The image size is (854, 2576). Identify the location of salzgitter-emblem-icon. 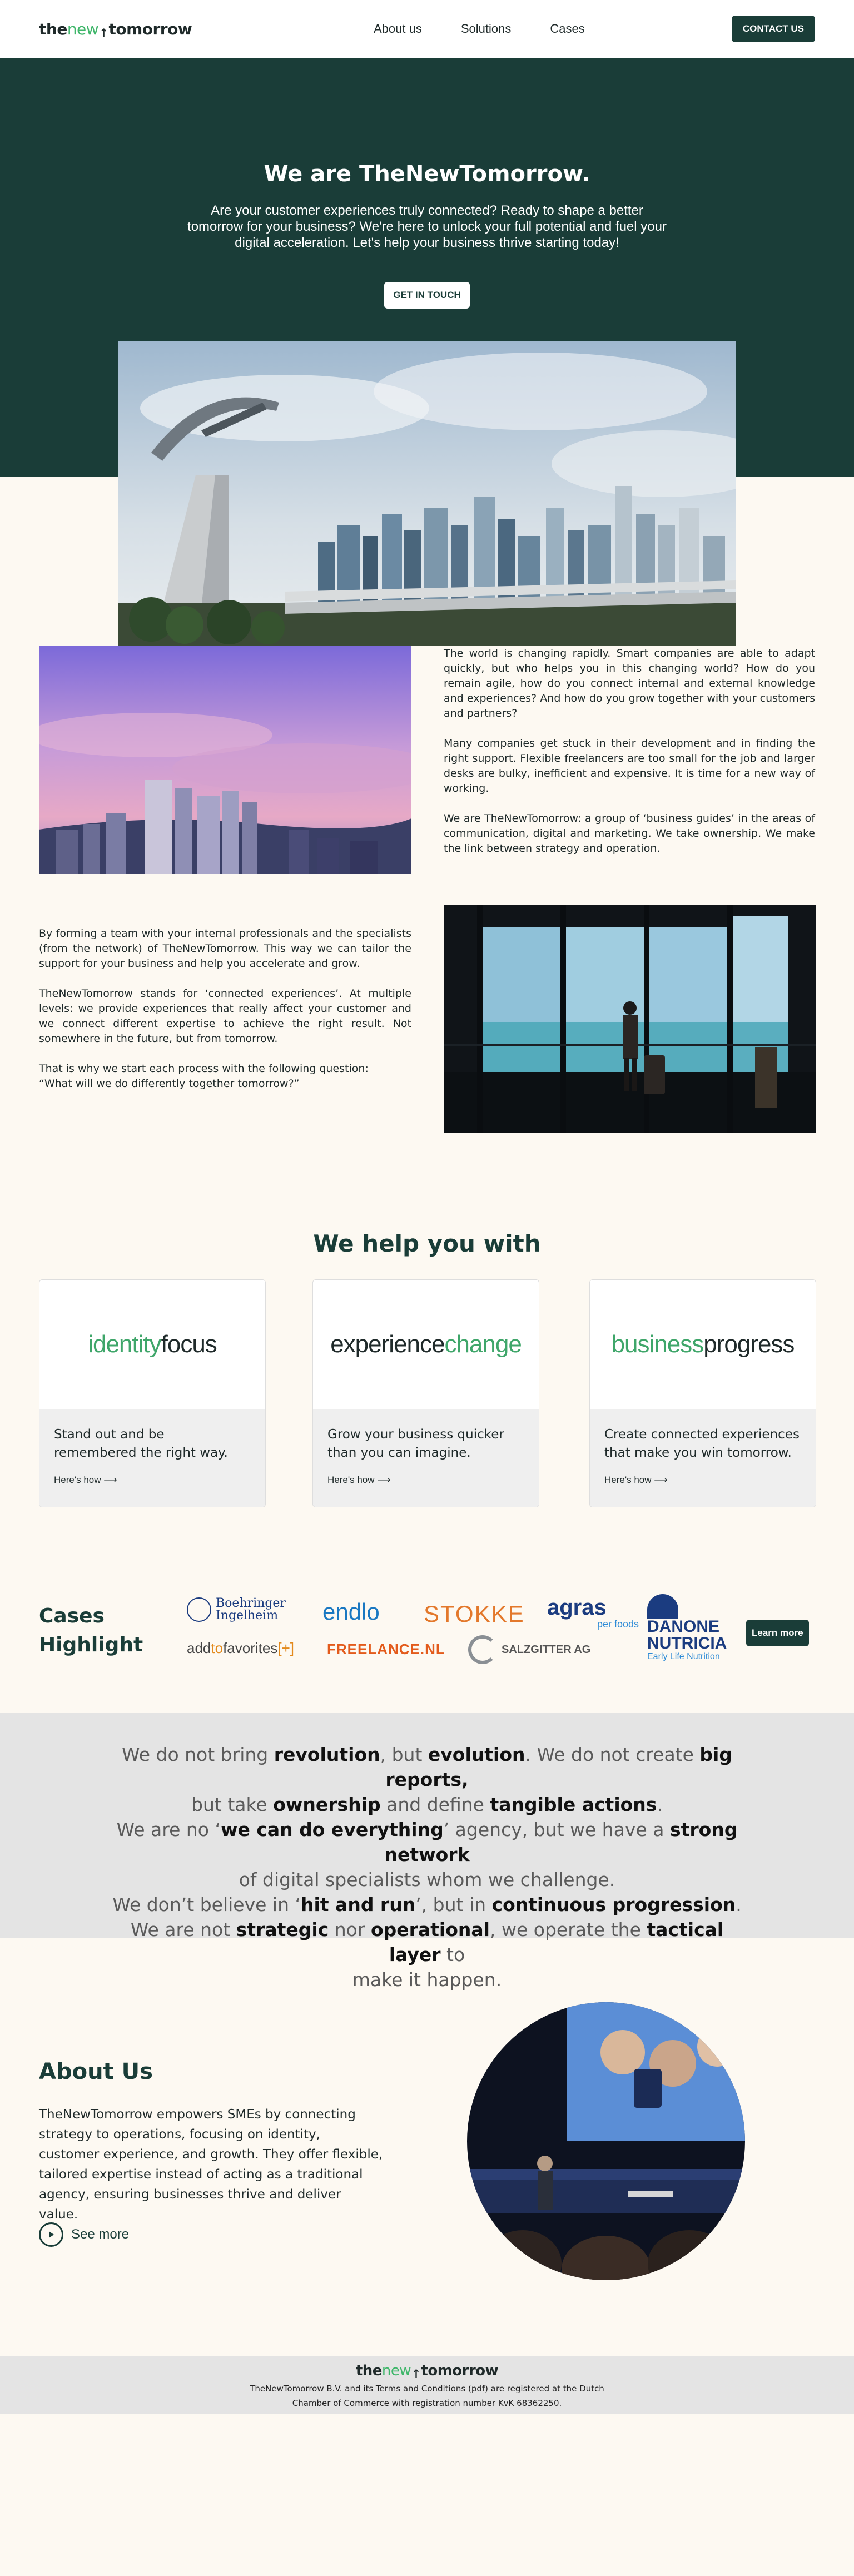
(483, 1649).